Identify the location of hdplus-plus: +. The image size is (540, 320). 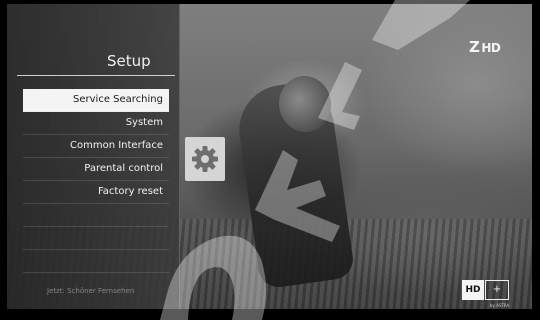
(497, 290).